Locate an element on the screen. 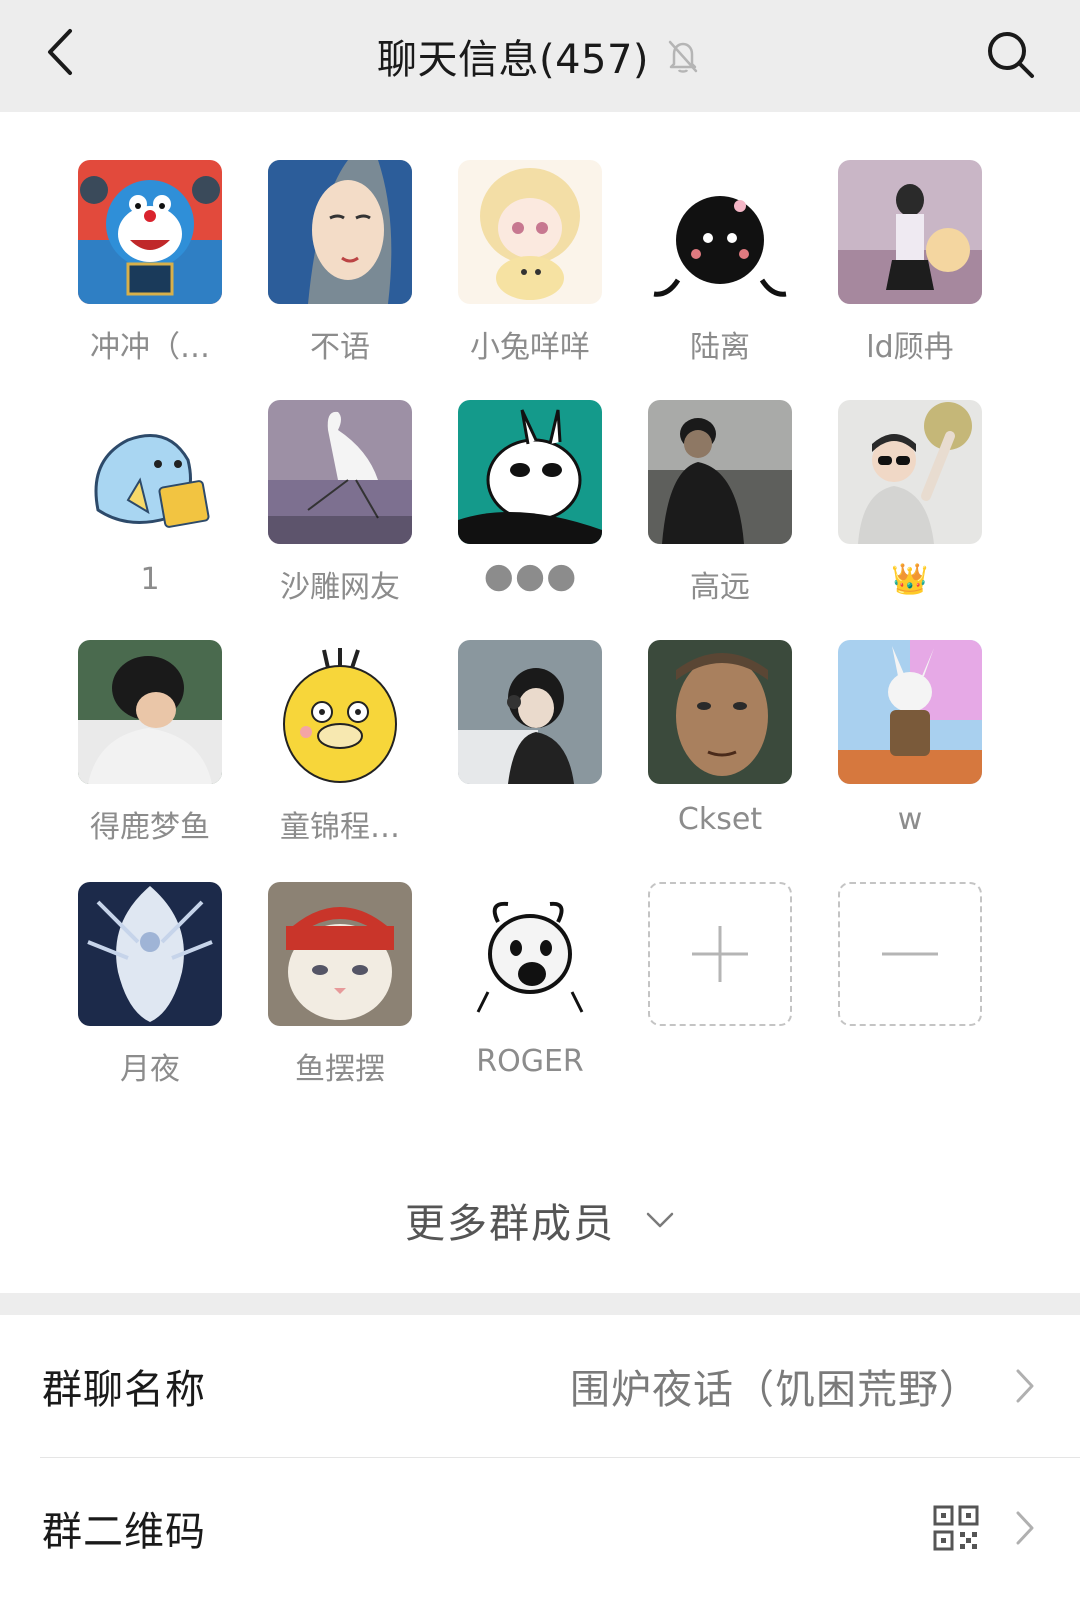  anime-girl-avatar is located at coordinates (530, 232).